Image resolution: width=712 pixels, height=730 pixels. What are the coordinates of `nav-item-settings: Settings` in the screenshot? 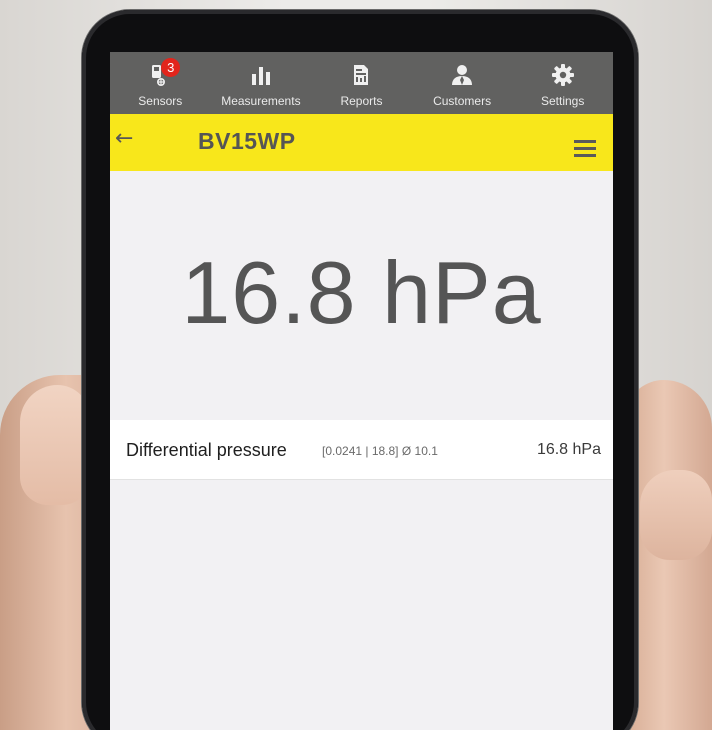 It's located at (563, 82).